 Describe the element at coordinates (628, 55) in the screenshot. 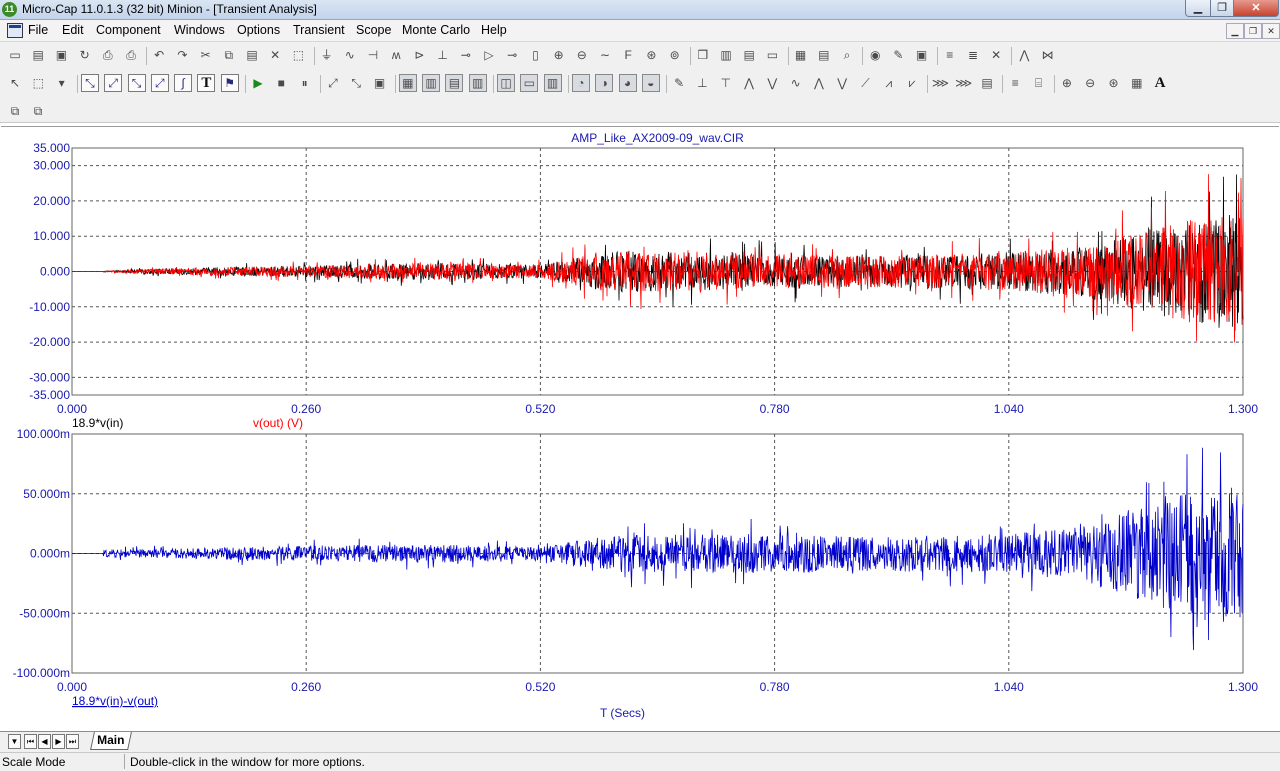

I see `function-icon: F` at that location.